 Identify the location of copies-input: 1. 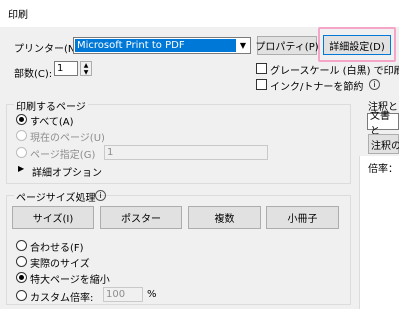
(66, 68).